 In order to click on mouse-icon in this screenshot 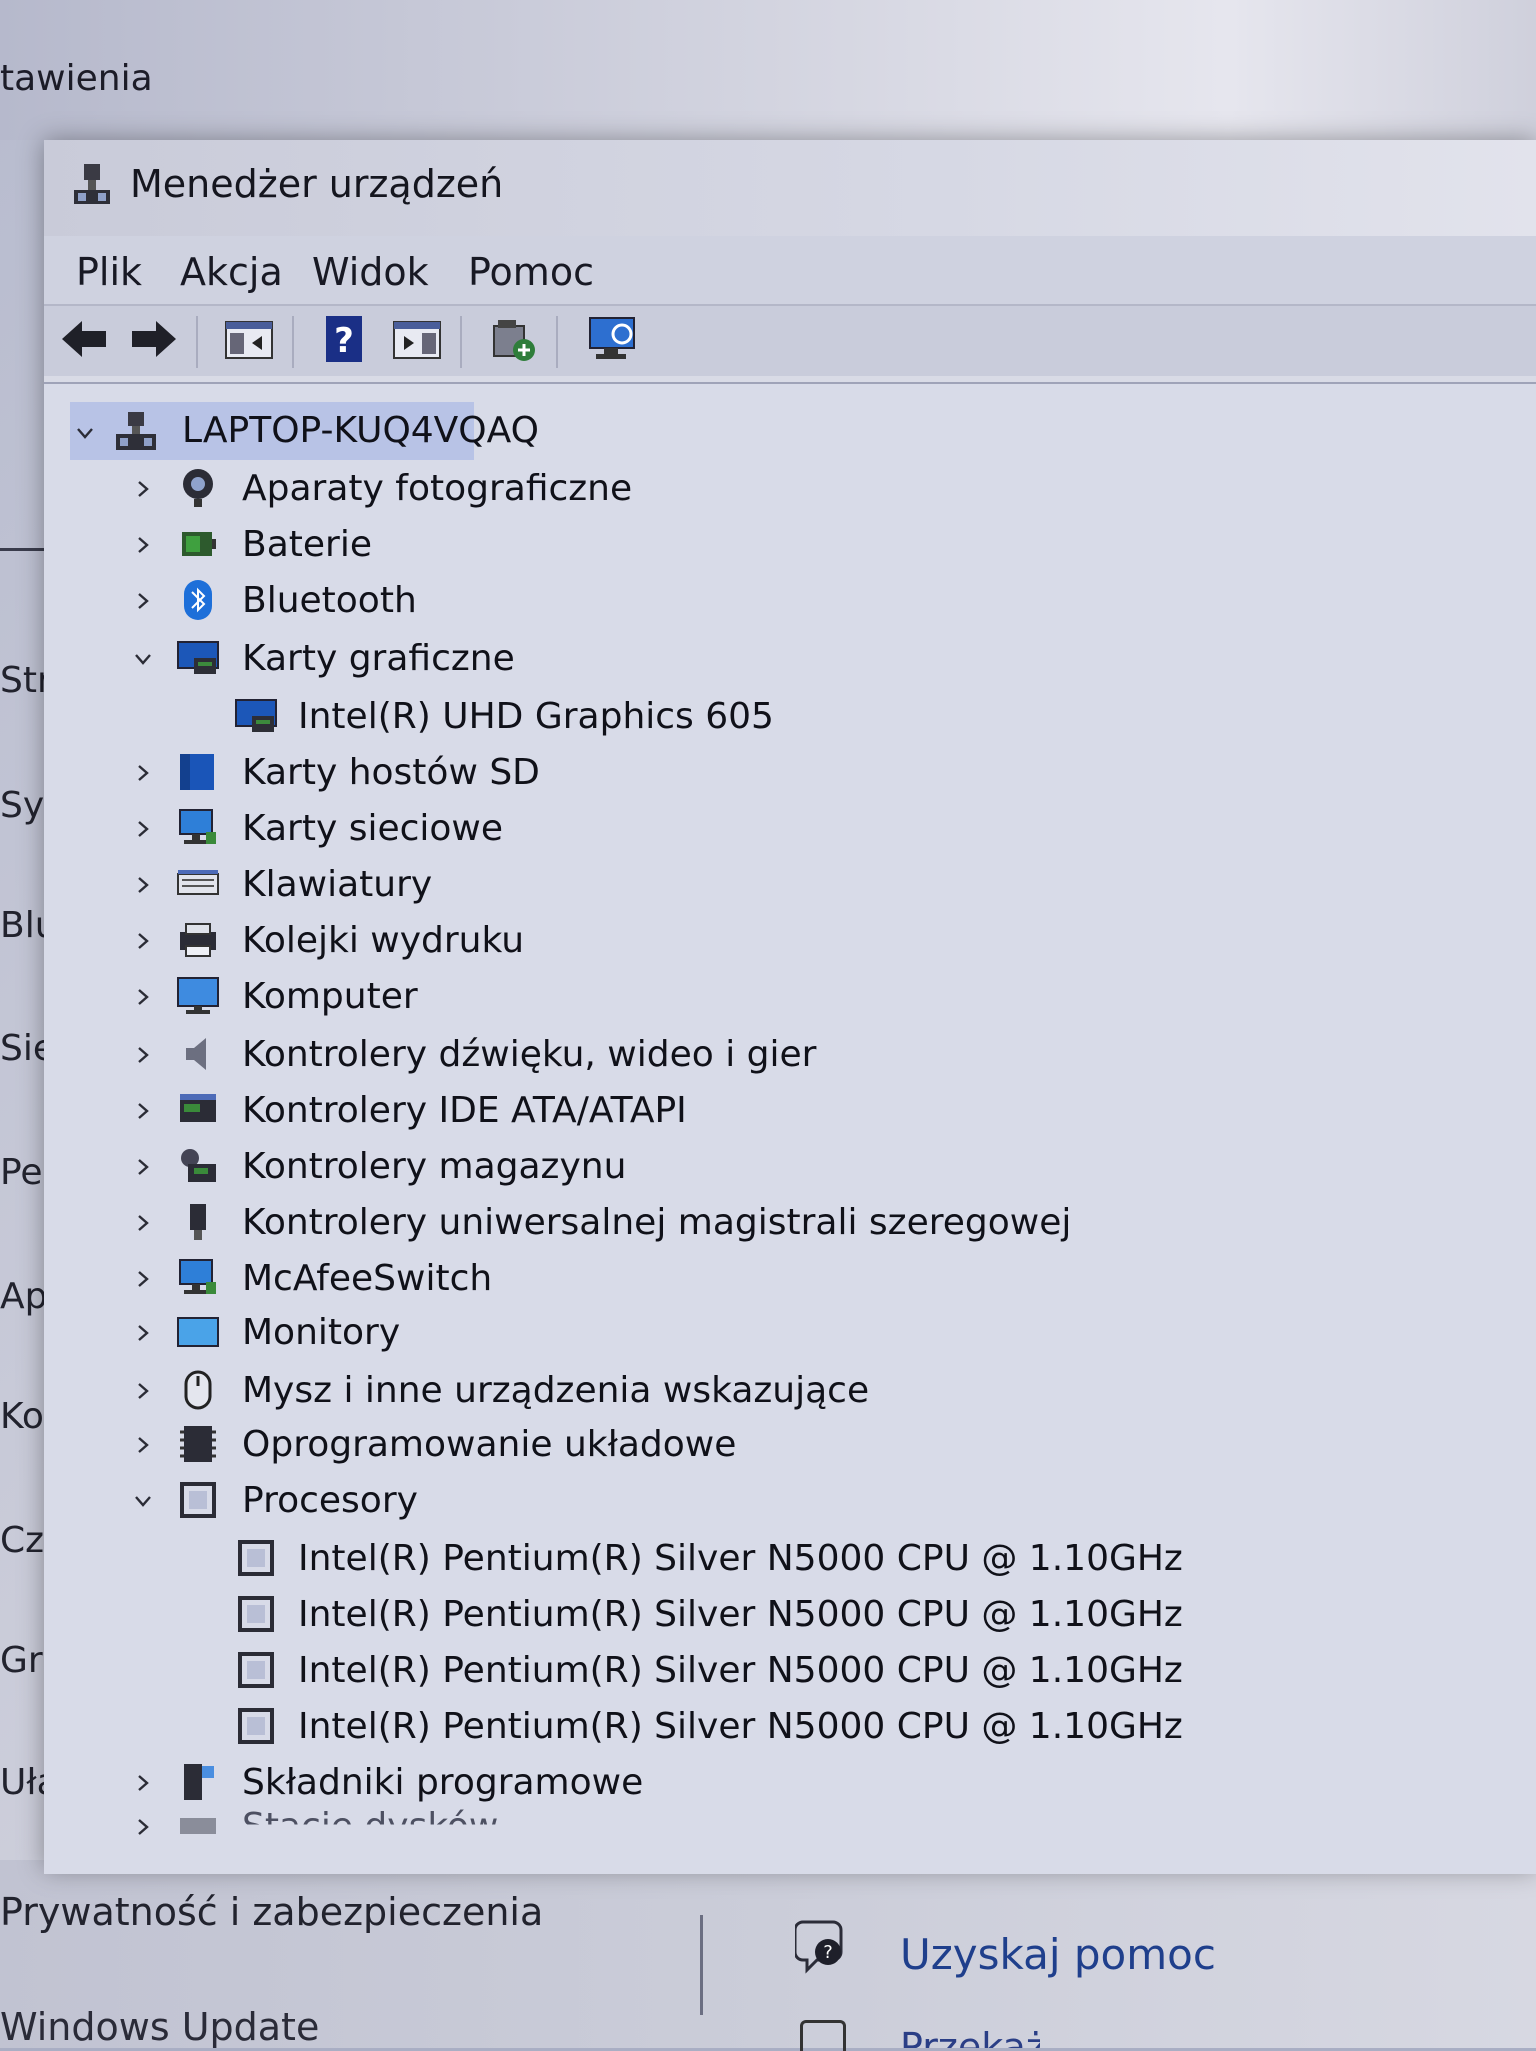, I will do `click(198, 1390)`.